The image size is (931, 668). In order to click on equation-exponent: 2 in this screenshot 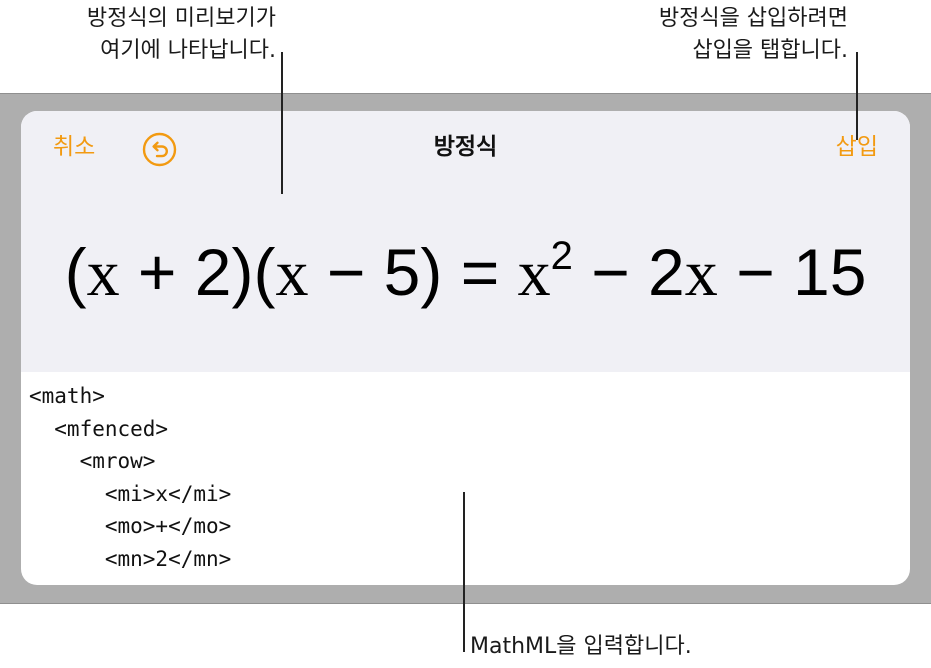, I will do `click(561, 256)`.